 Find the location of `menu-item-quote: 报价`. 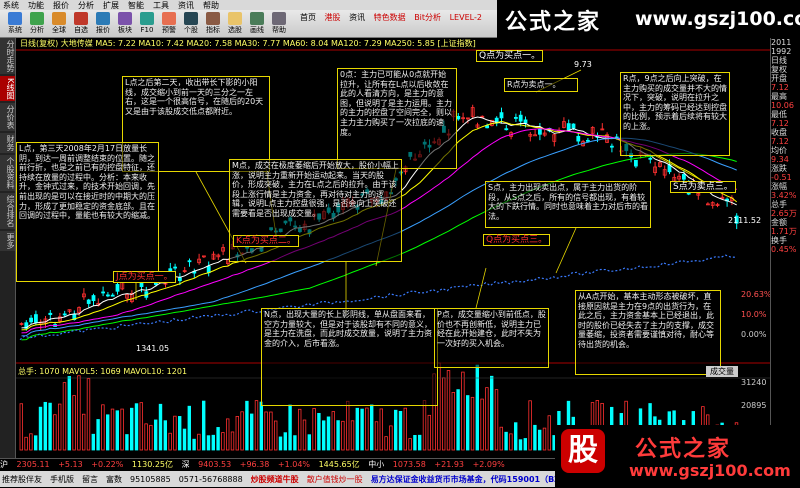

menu-item-quote: 报价 is located at coordinates (61, 5).